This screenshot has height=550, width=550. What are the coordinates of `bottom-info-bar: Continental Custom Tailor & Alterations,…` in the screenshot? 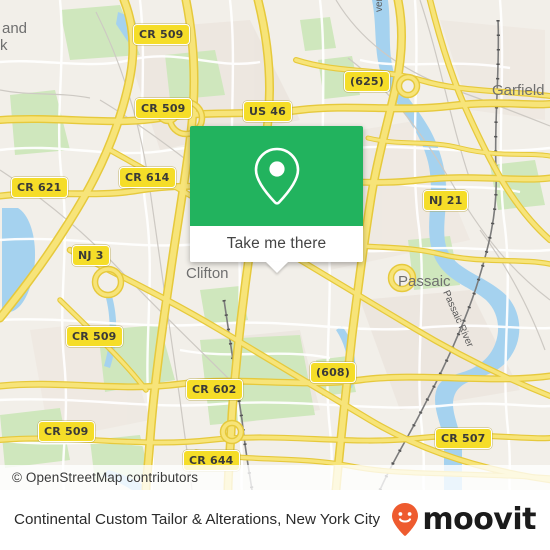 It's located at (275, 520).